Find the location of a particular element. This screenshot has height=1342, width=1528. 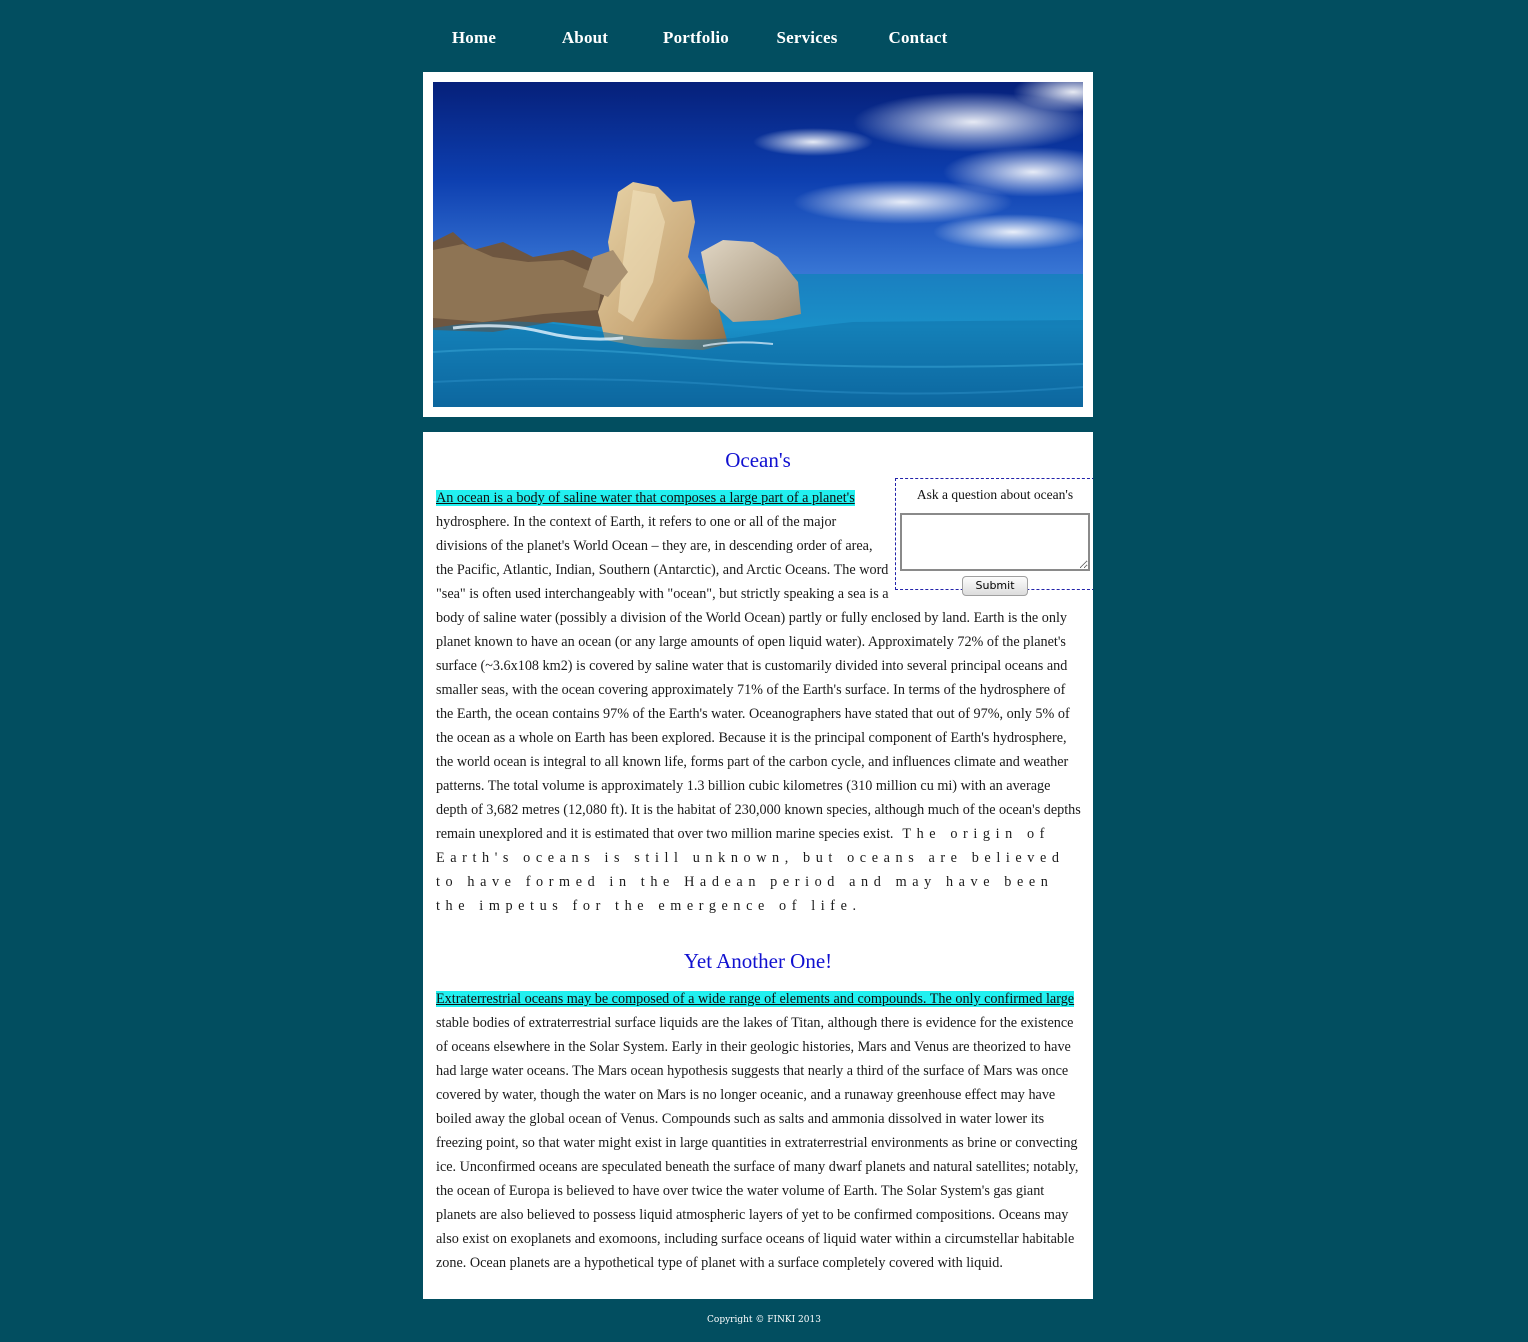

question-form: Ask a question about ocean's Submit is located at coordinates (994, 537).